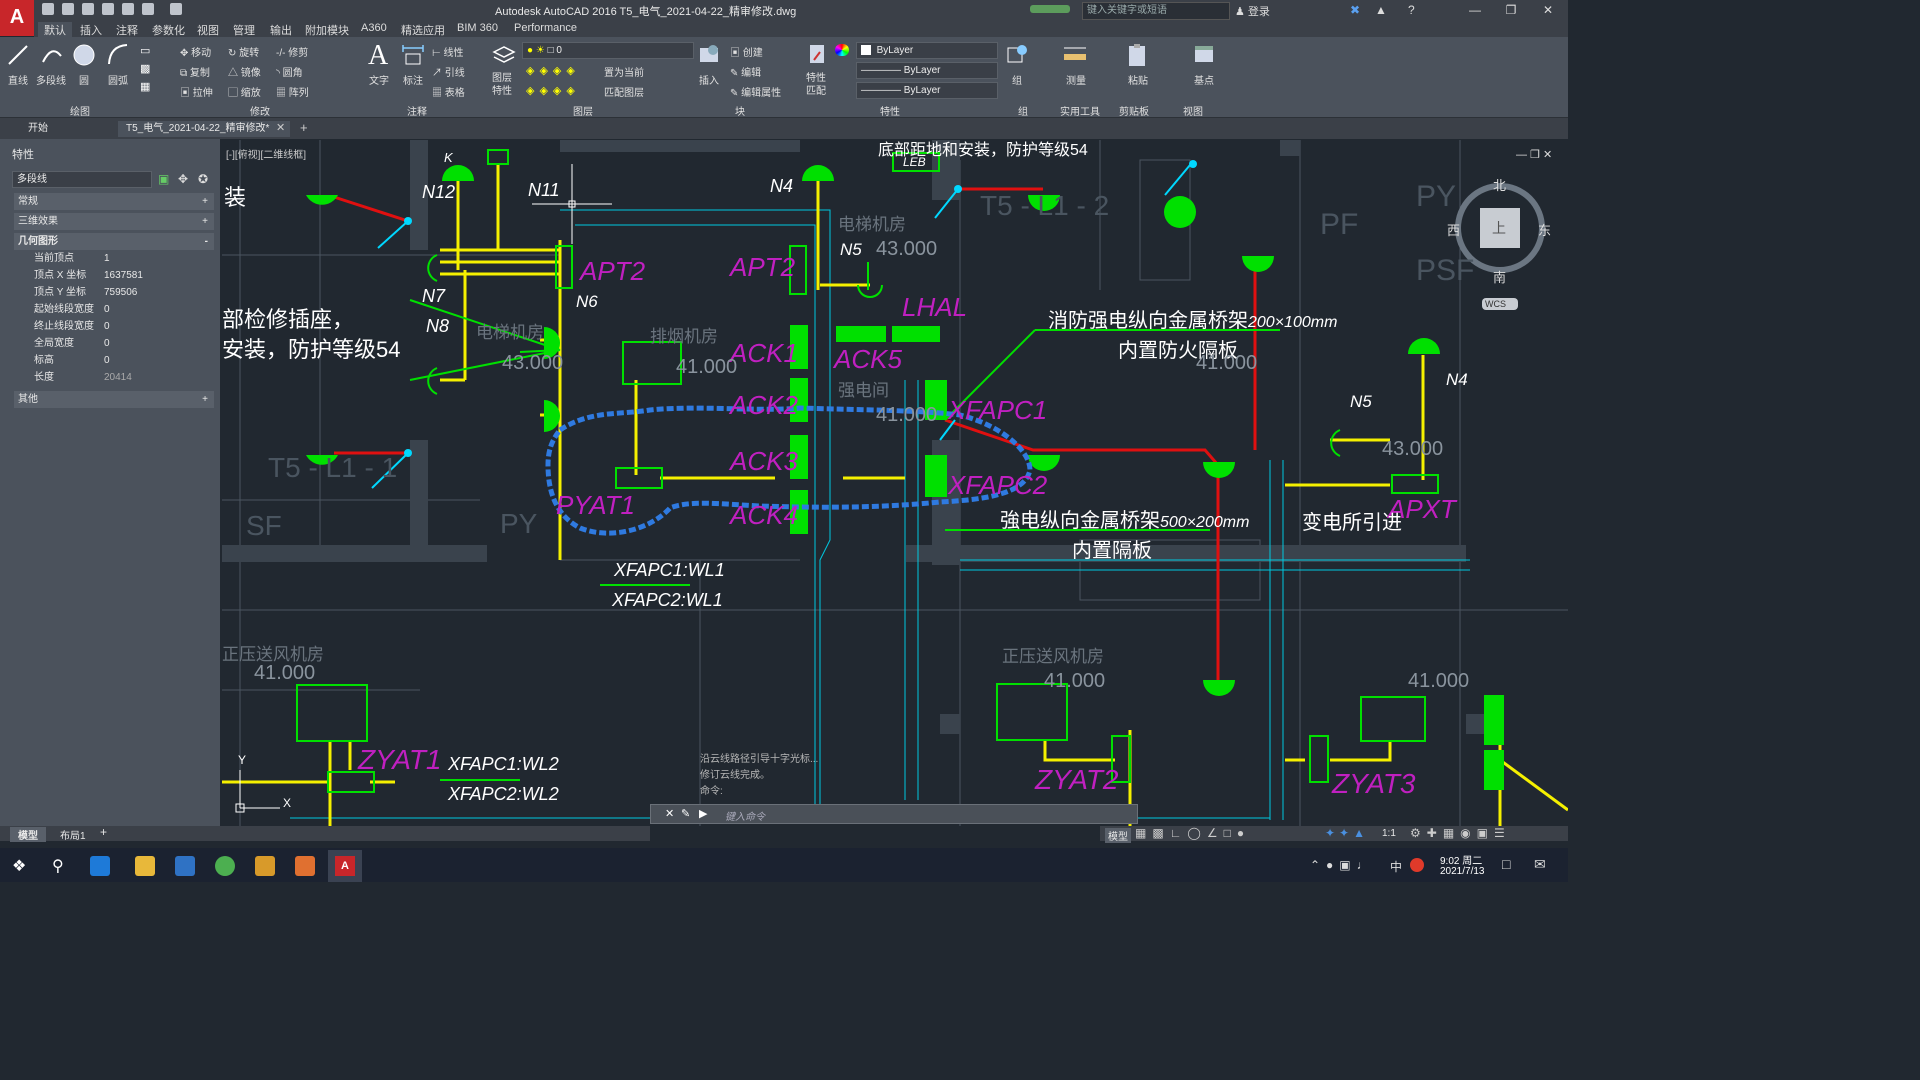  Describe the element at coordinates (48, 9) in the screenshot. I see `new-file-icon` at that location.